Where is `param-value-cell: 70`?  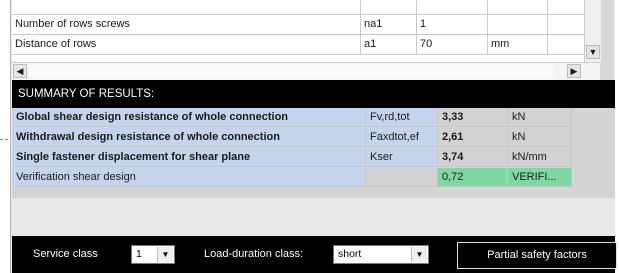 param-value-cell: 70 is located at coordinates (452, 44).